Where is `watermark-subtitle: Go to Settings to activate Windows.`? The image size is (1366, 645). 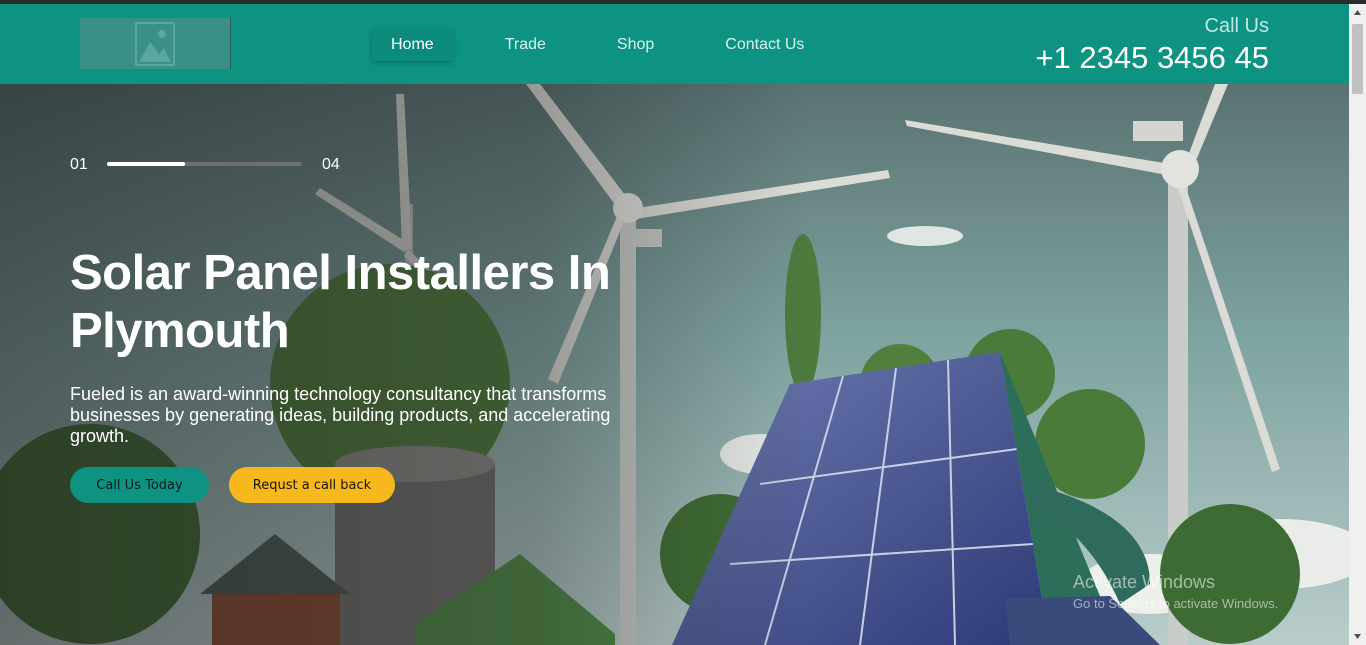 watermark-subtitle: Go to Settings to activate Windows. is located at coordinates (1176, 603).